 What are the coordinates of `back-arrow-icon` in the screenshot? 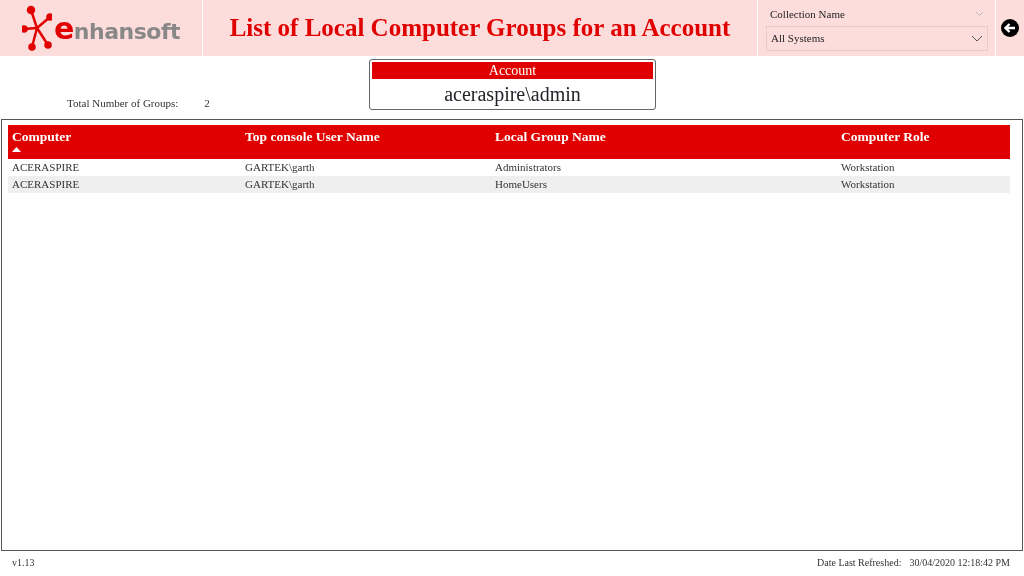 It's located at (1010, 28).